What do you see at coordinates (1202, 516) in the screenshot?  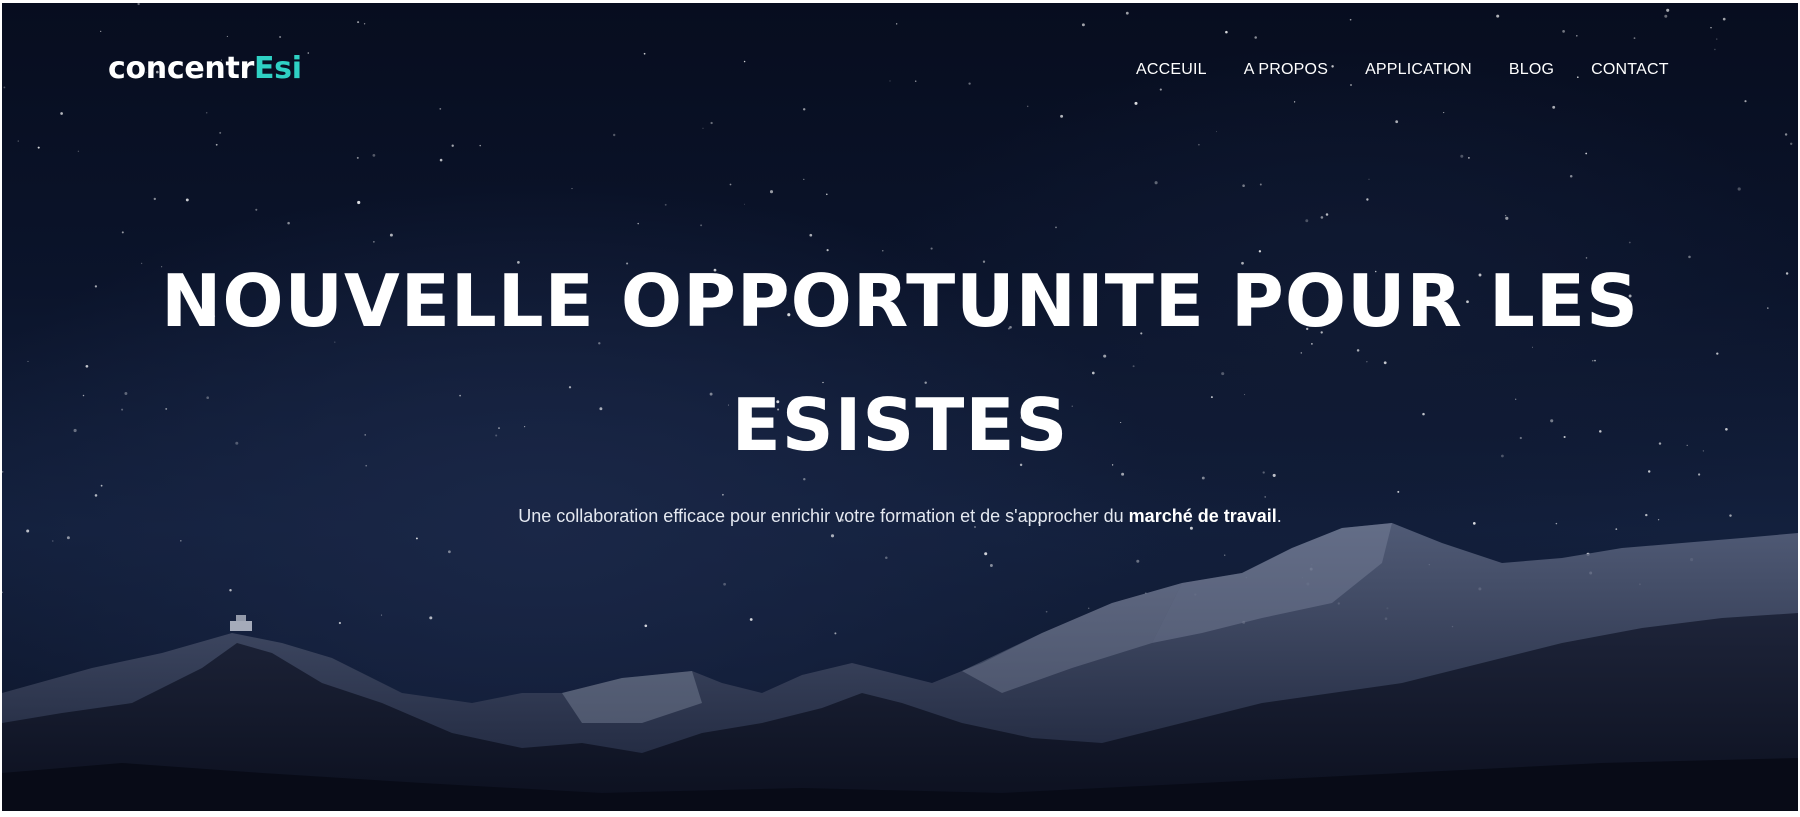 I see `hero-subtitle-emphasis: marché de travail` at bounding box center [1202, 516].